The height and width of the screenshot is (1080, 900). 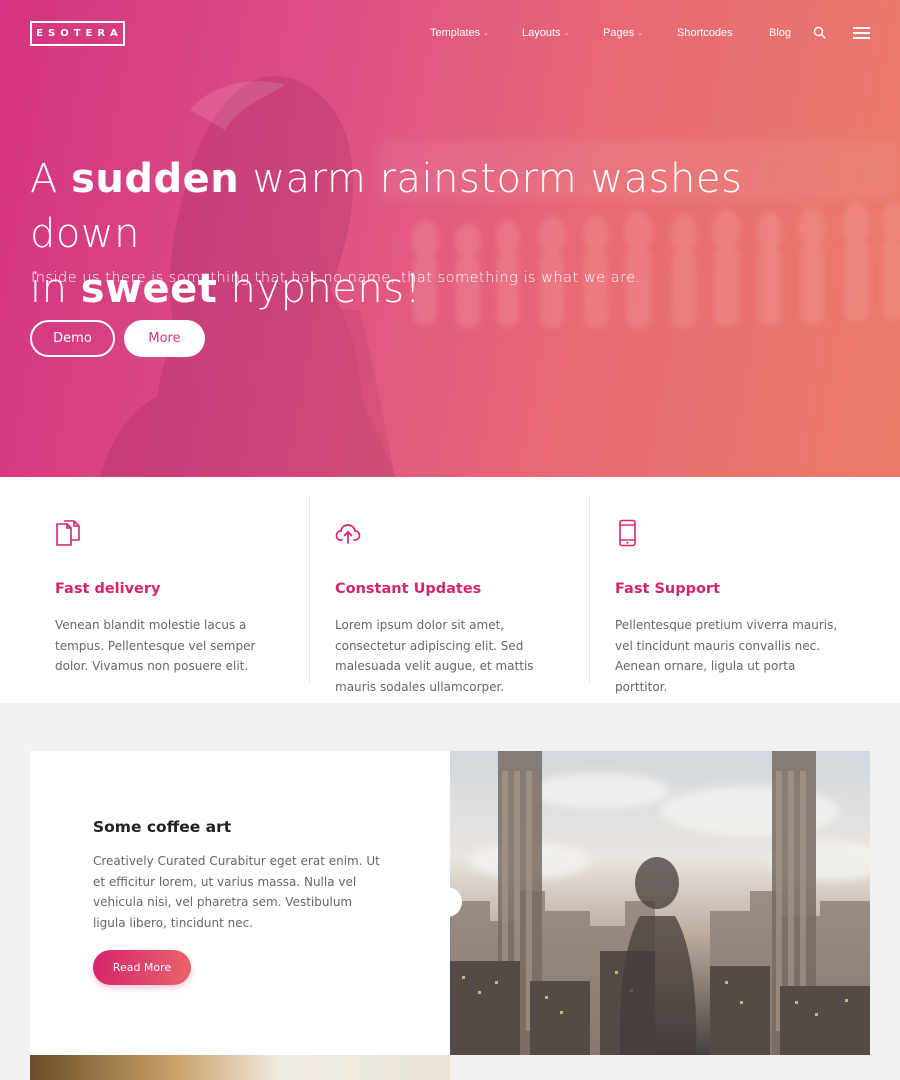 I want to click on nav-item-label: Shortcodes, so click(x=705, y=33).